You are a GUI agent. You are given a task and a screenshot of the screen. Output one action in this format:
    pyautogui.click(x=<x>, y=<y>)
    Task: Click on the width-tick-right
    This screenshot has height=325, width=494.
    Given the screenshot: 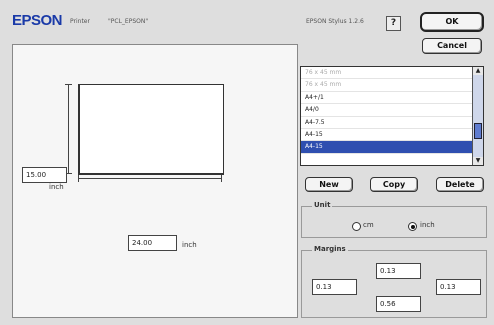 What is the action you would take?
    pyautogui.click(x=221, y=178)
    